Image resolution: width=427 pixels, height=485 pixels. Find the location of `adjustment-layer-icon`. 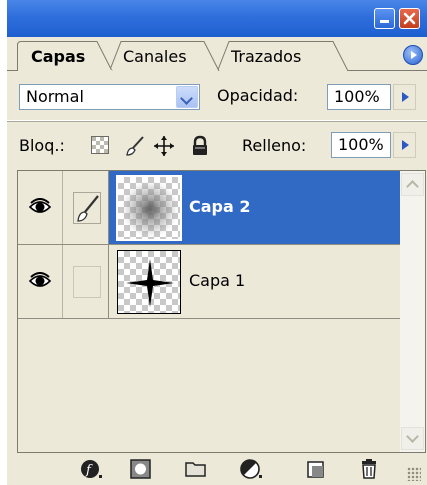

adjustment-layer-icon is located at coordinates (251, 469).